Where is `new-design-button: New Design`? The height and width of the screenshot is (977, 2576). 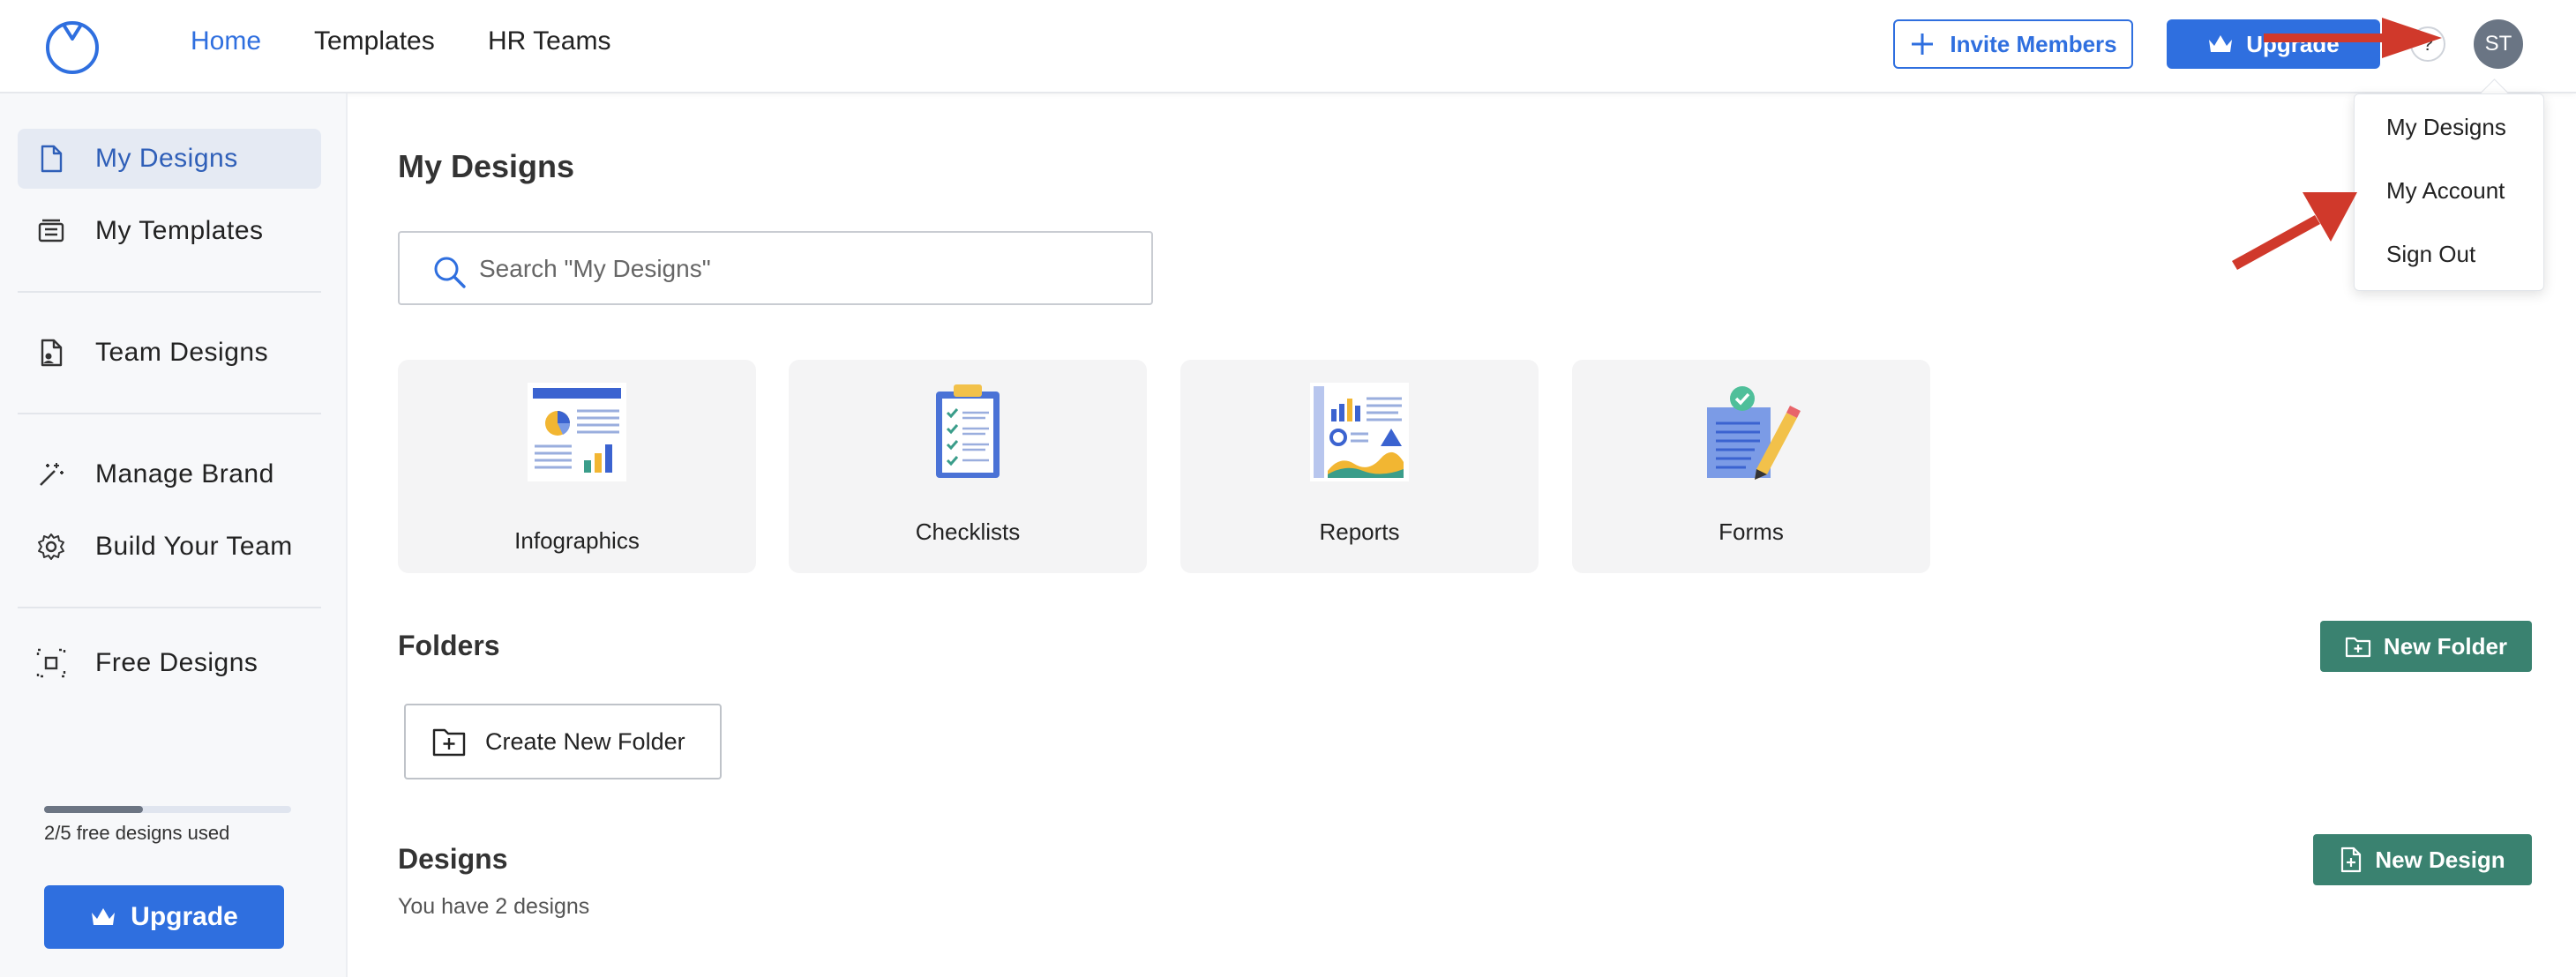
new-design-button: New Design is located at coordinates (2423, 859).